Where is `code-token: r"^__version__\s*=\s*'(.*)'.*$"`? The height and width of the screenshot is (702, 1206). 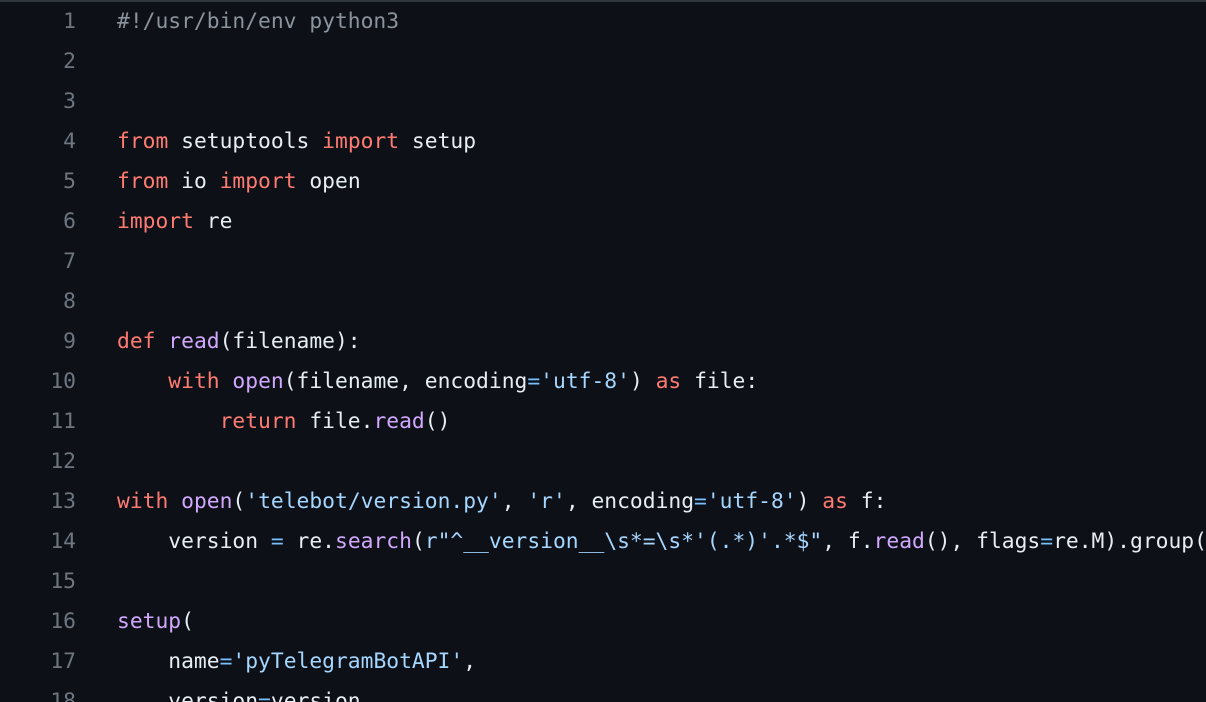 code-token: r"^__version__\s*=\s*'(.*)'.*$" is located at coordinates (623, 541).